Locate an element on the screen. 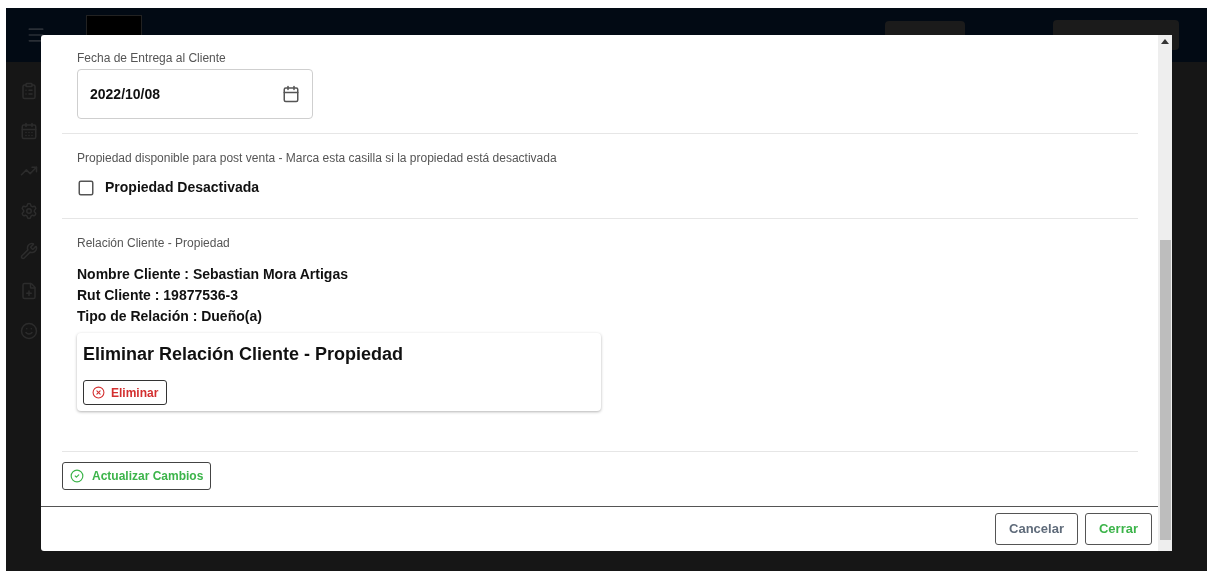 The height and width of the screenshot is (571, 1207). menu-icon is located at coordinates (36, 35).